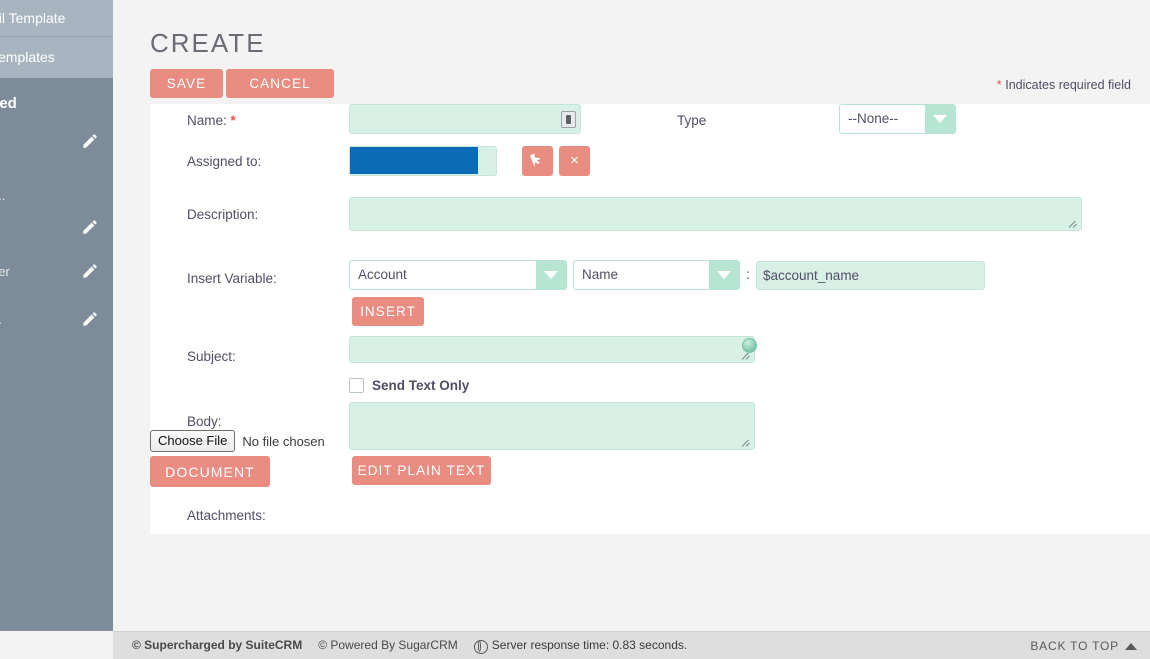  I want to click on sidebar-list-item, so click(56, 144).